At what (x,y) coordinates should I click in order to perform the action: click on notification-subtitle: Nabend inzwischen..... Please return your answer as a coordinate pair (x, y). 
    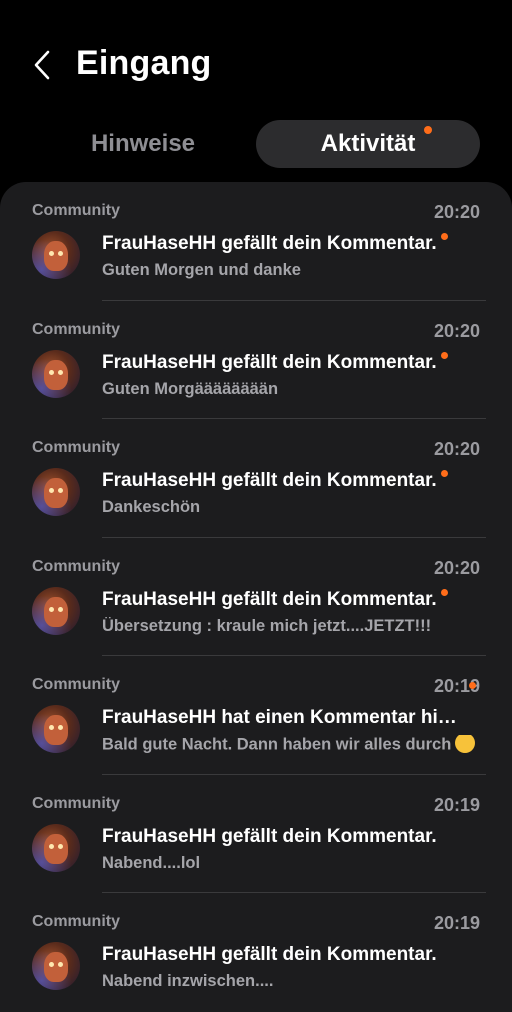
    Looking at the image, I should click on (188, 981).